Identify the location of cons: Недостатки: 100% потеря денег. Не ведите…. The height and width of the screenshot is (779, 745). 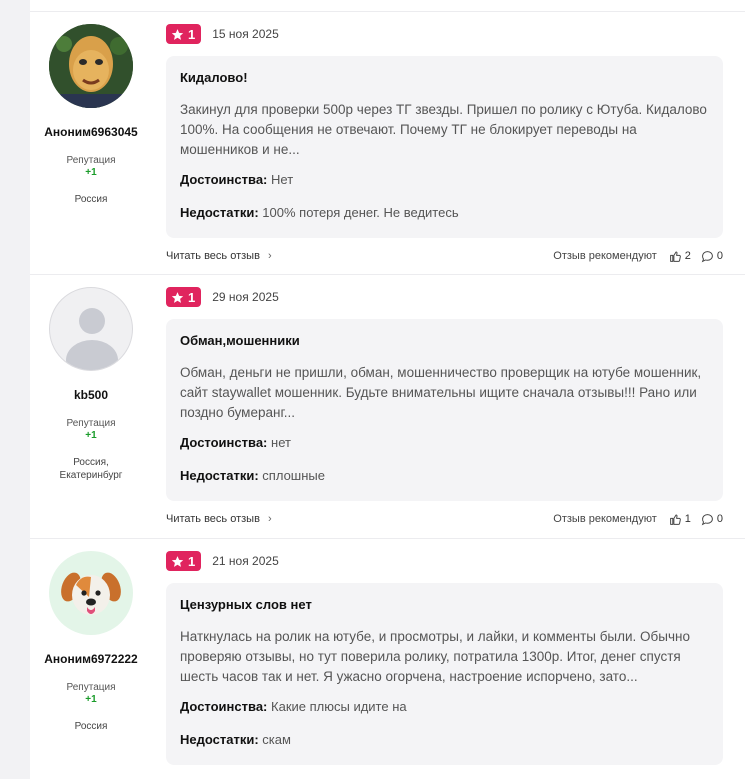
(444, 221).